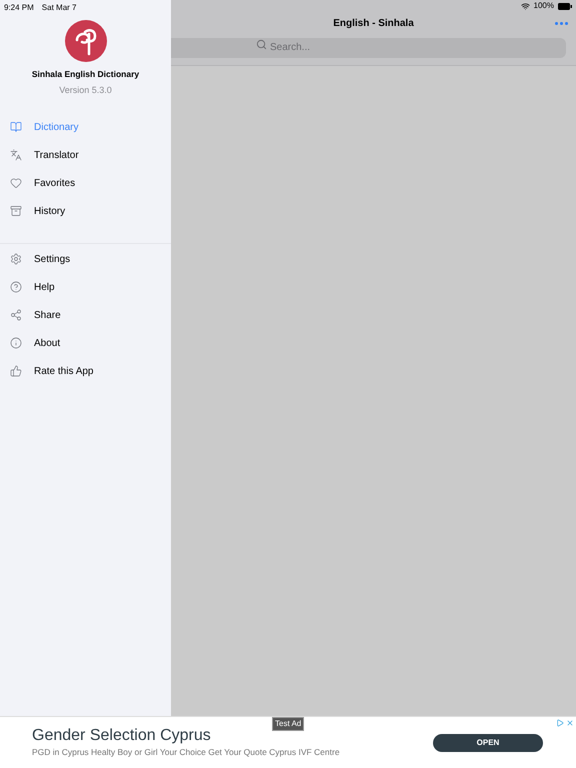 The image size is (576, 768). Describe the element at coordinates (85, 371) in the screenshot. I see `menu-item: Rate this App` at that location.